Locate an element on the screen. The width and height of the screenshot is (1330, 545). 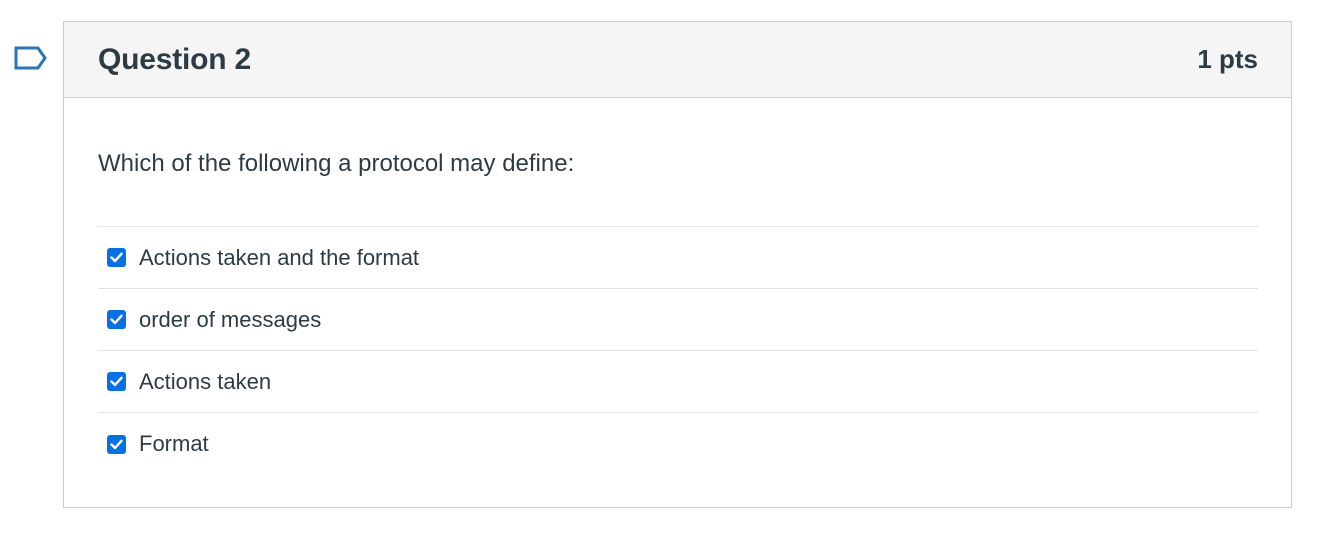
question-header: Question 2 1 pts is located at coordinates (677, 60).